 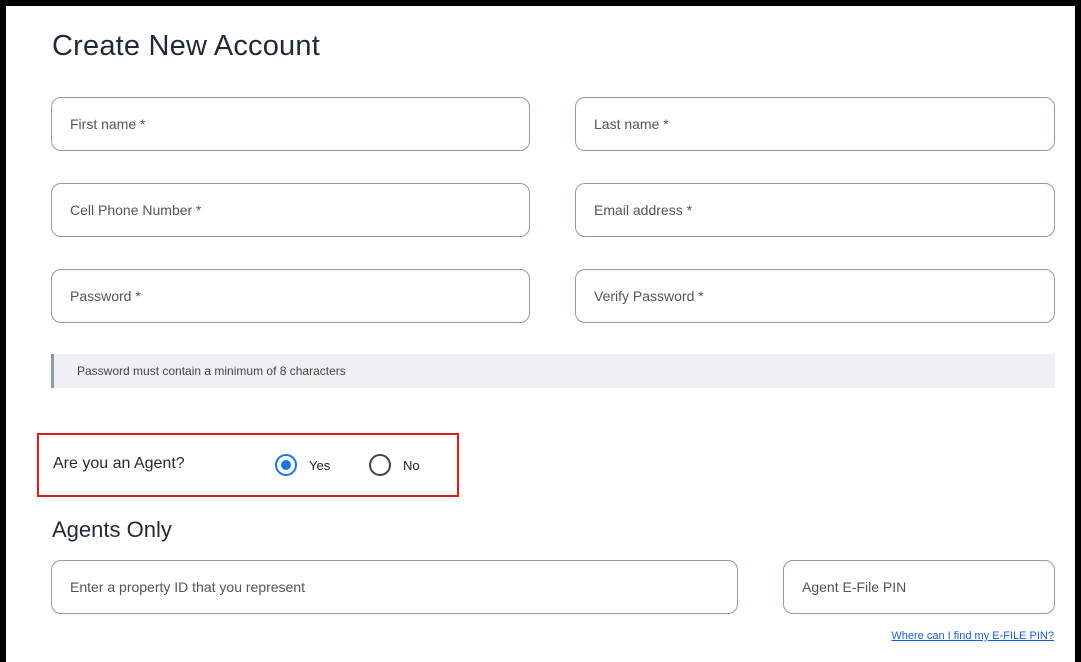 I want to click on password-field, so click(x=290, y=296).